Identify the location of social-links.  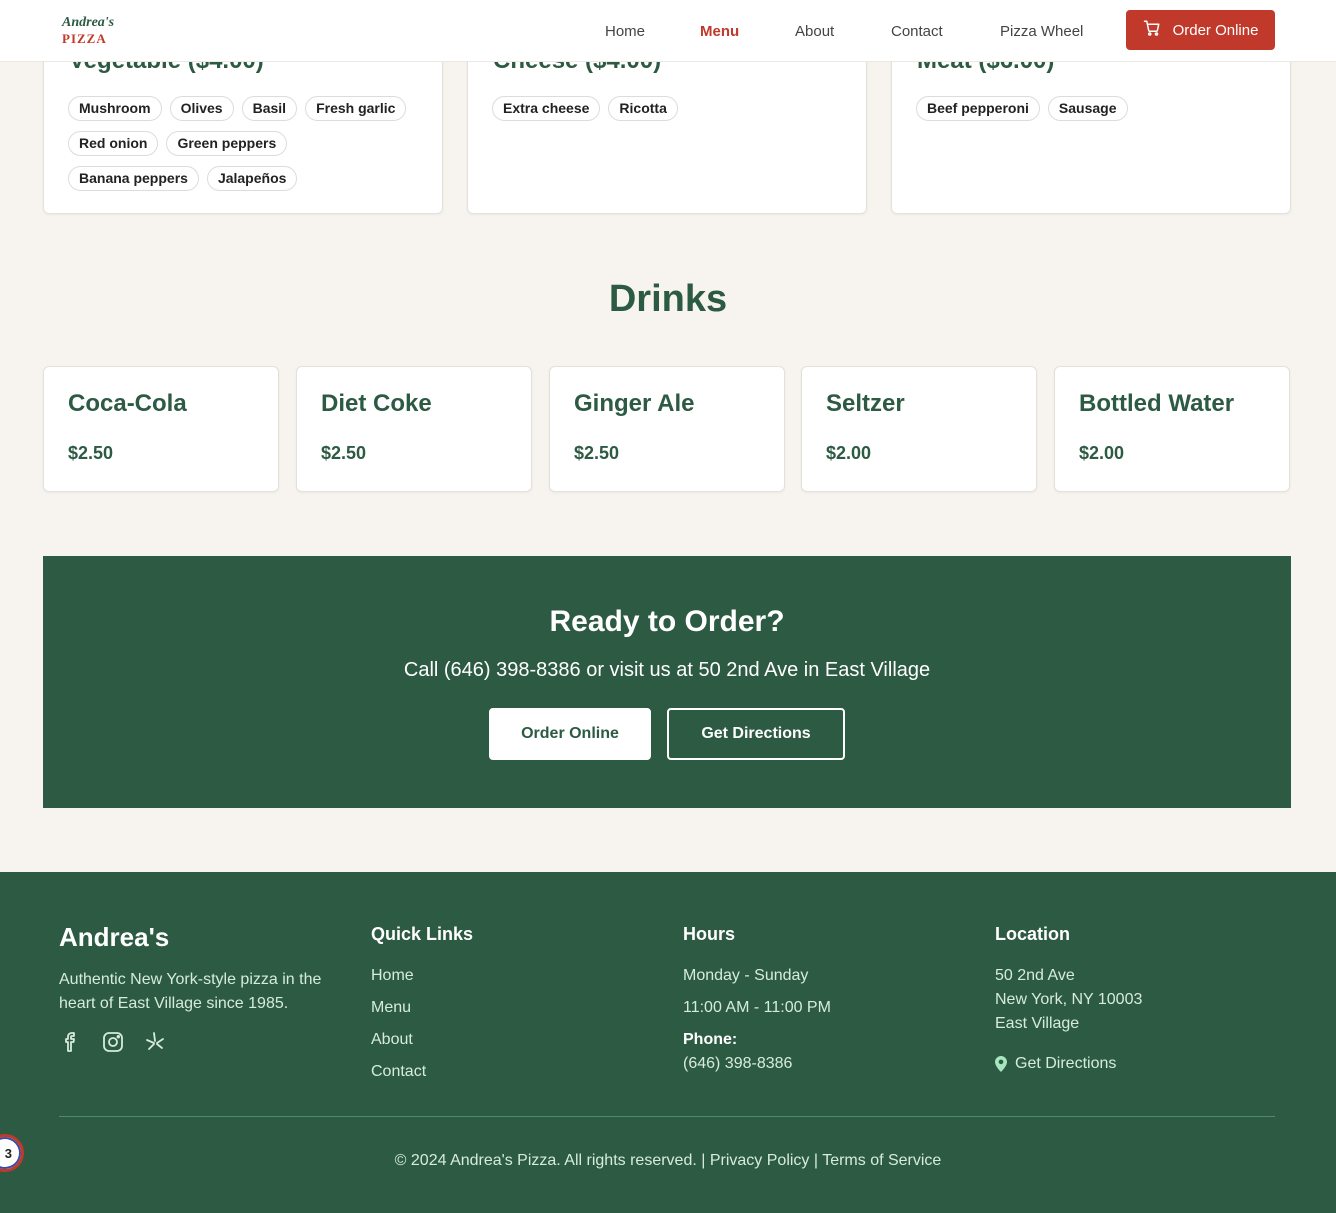
(113, 1042).